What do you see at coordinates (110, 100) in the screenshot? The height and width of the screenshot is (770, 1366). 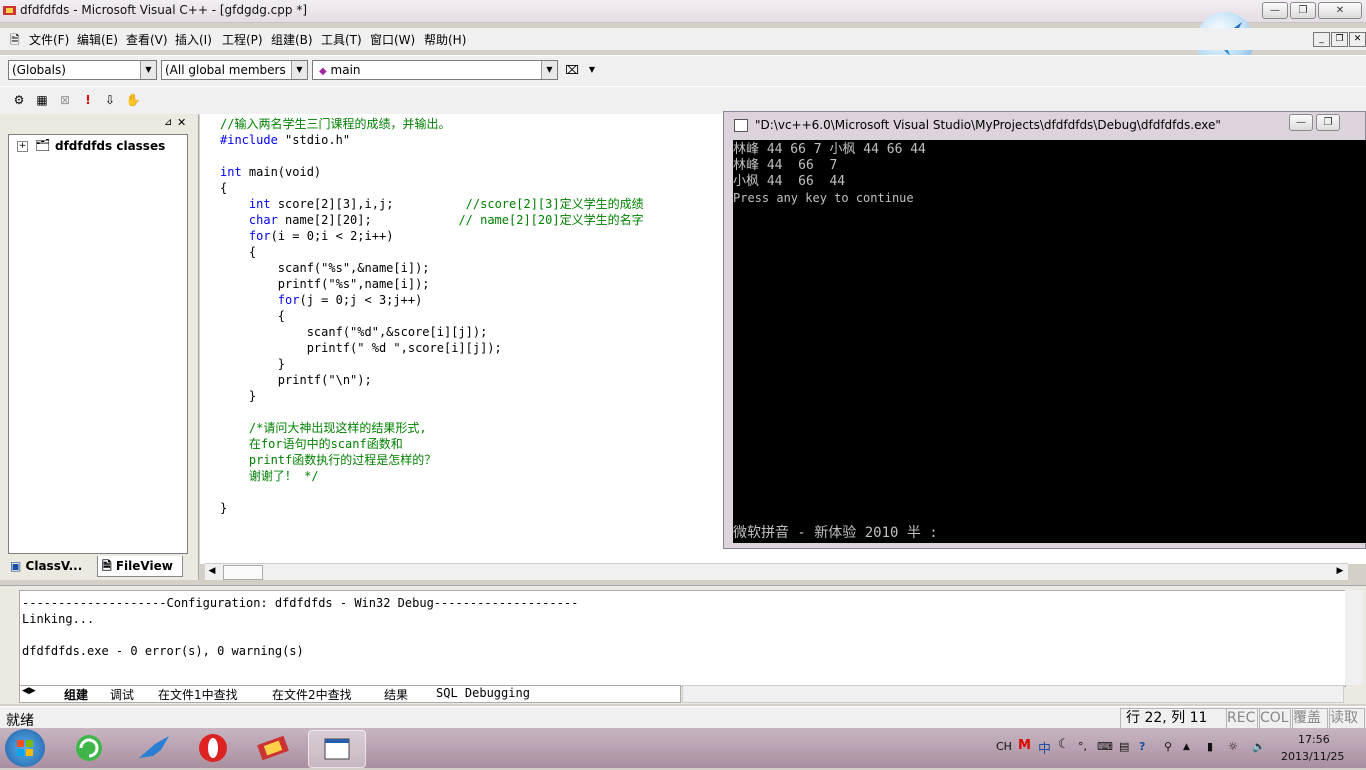 I see `go-icon: ⇩` at bounding box center [110, 100].